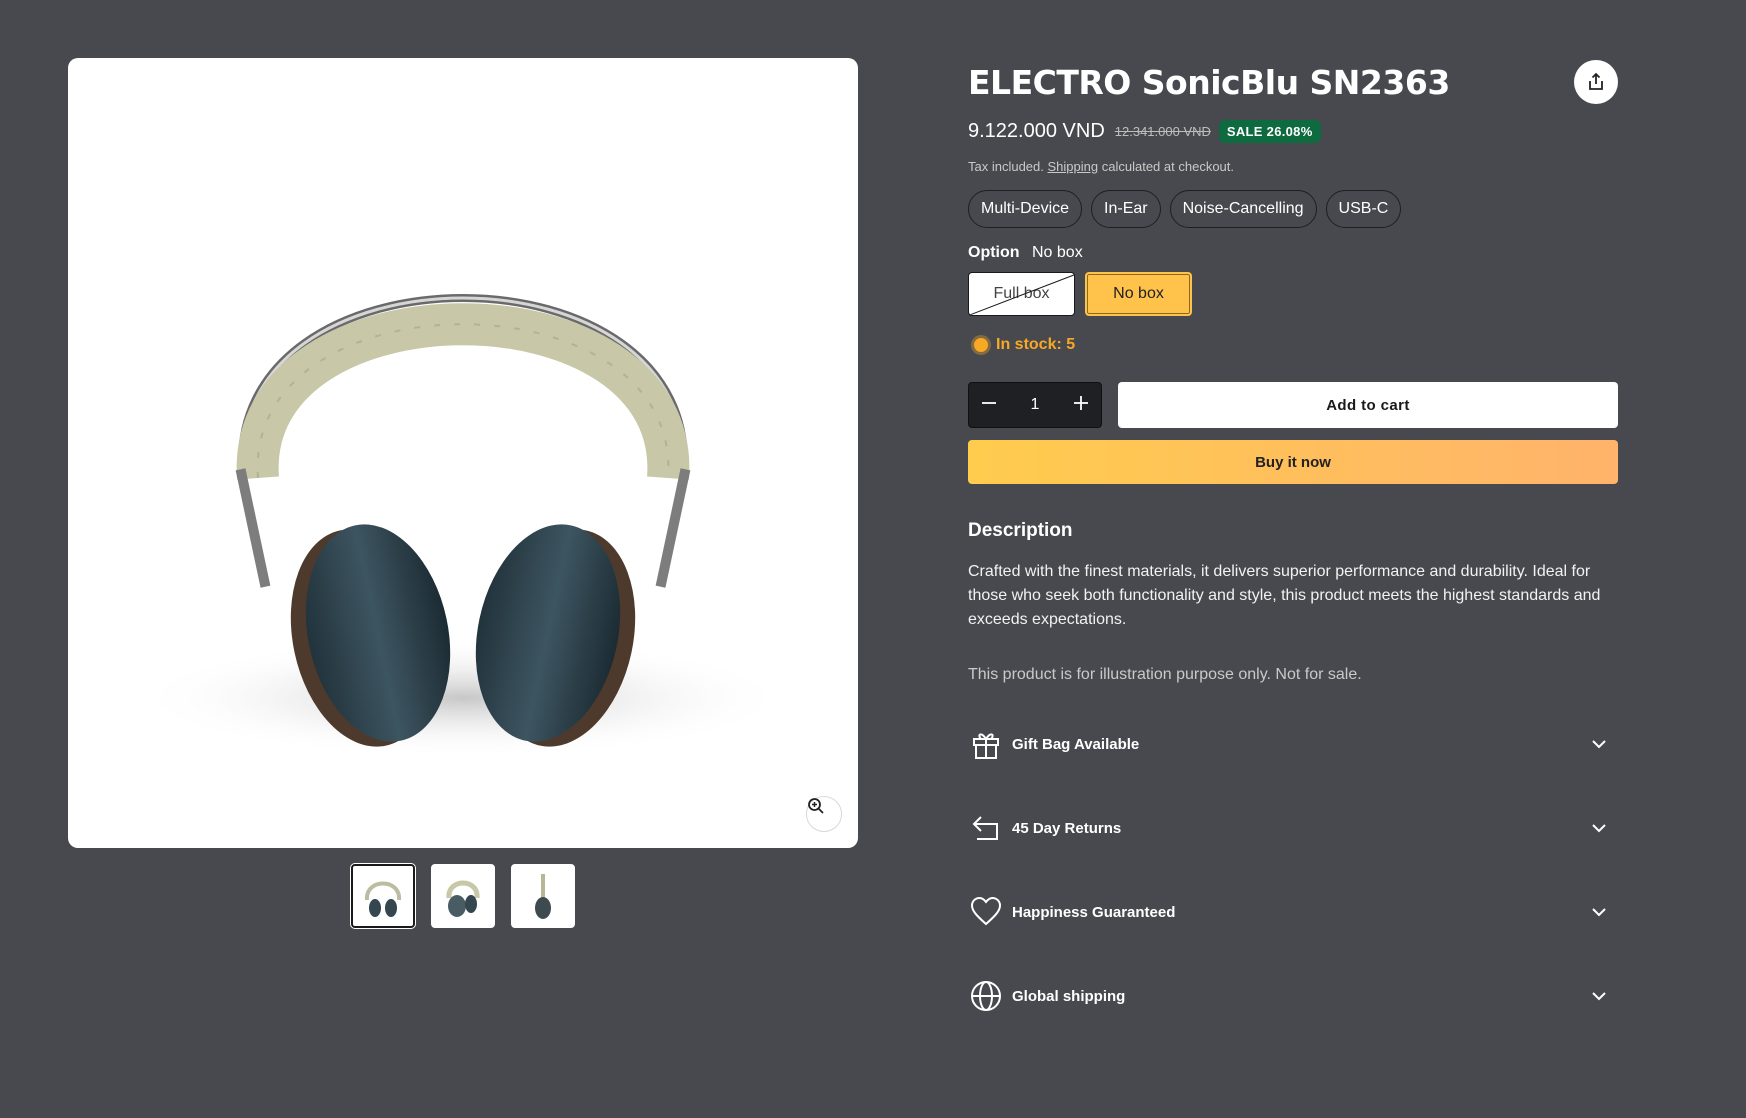 This screenshot has width=1746, height=1118. I want to click on headphones-angle-thumbnail, so click(463, 898).